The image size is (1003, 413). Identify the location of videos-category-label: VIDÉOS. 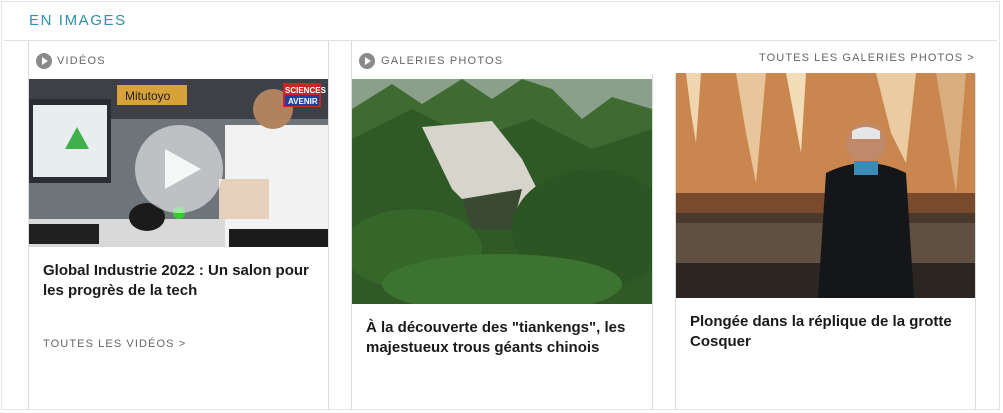
(81, 61).